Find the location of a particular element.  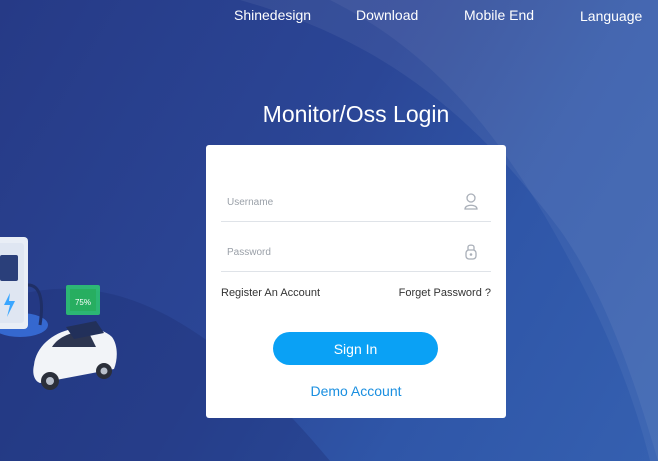

password-field is located at coordinates (356, 250).